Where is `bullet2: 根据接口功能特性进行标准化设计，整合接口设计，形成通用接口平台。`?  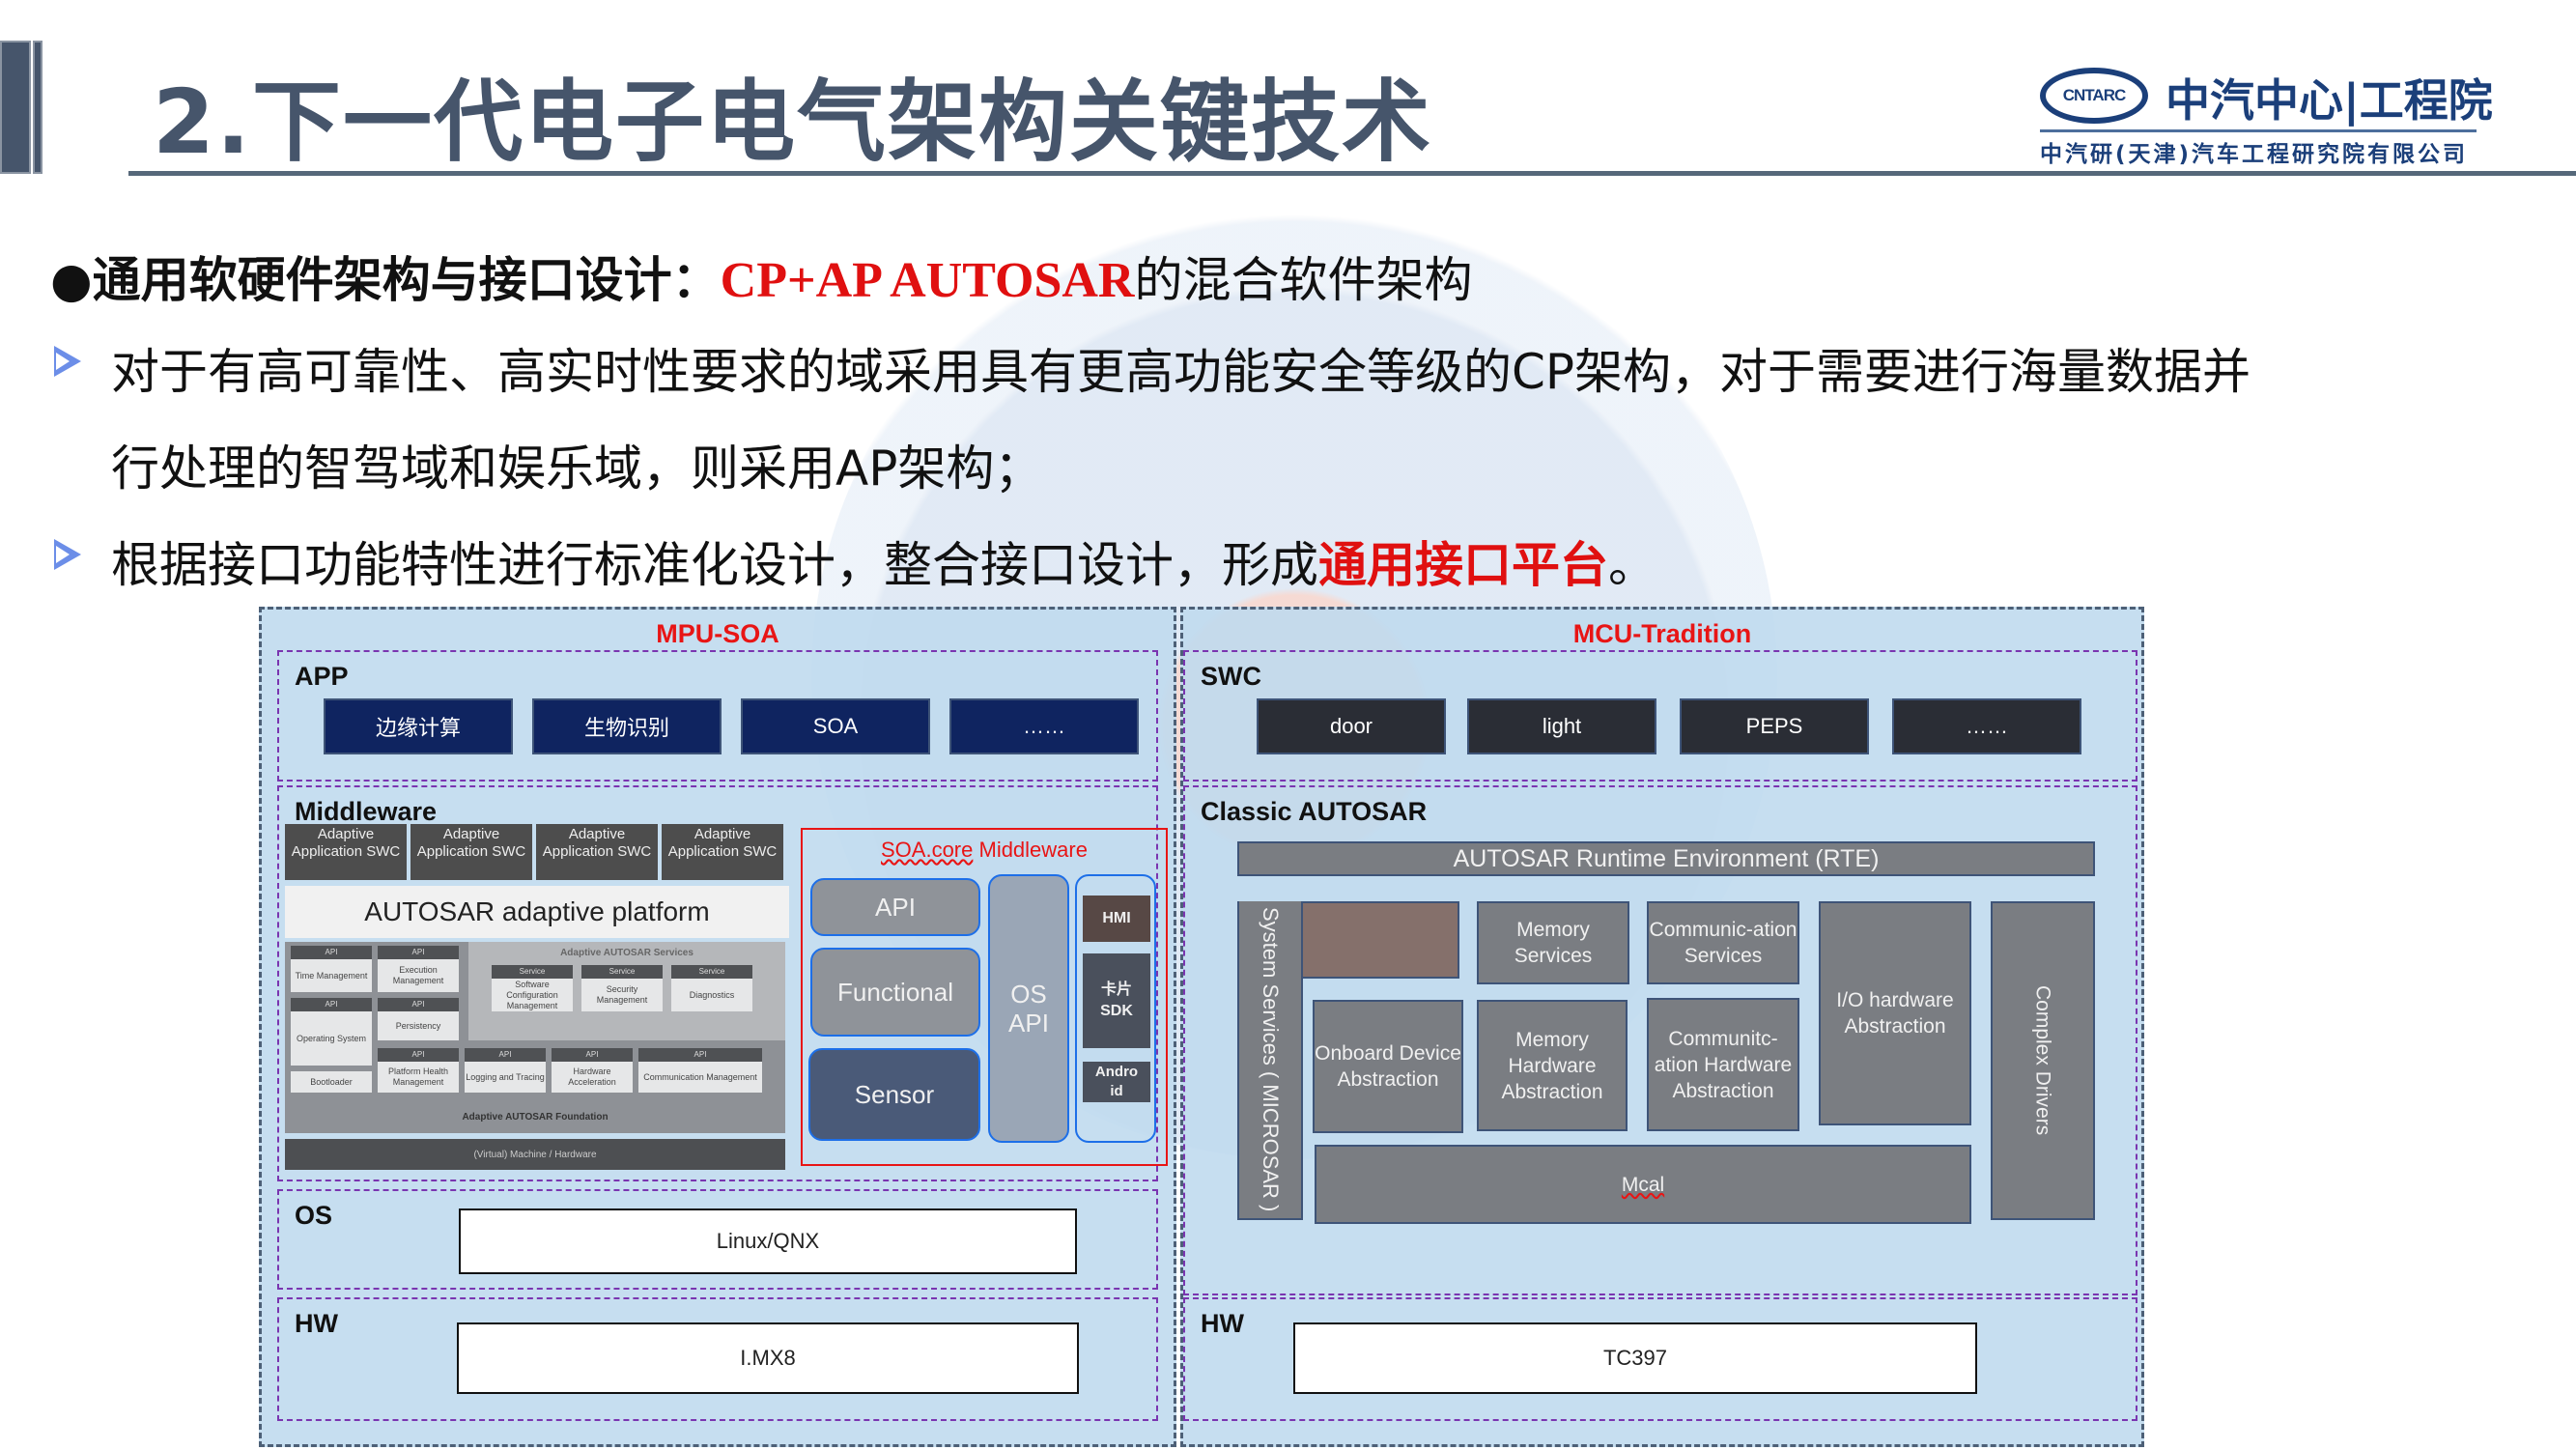 bullet2: 根据接口功能特性进行标准化设计，整合接口设计，形成通用接口平台。 is located at coordinates (883, 561).